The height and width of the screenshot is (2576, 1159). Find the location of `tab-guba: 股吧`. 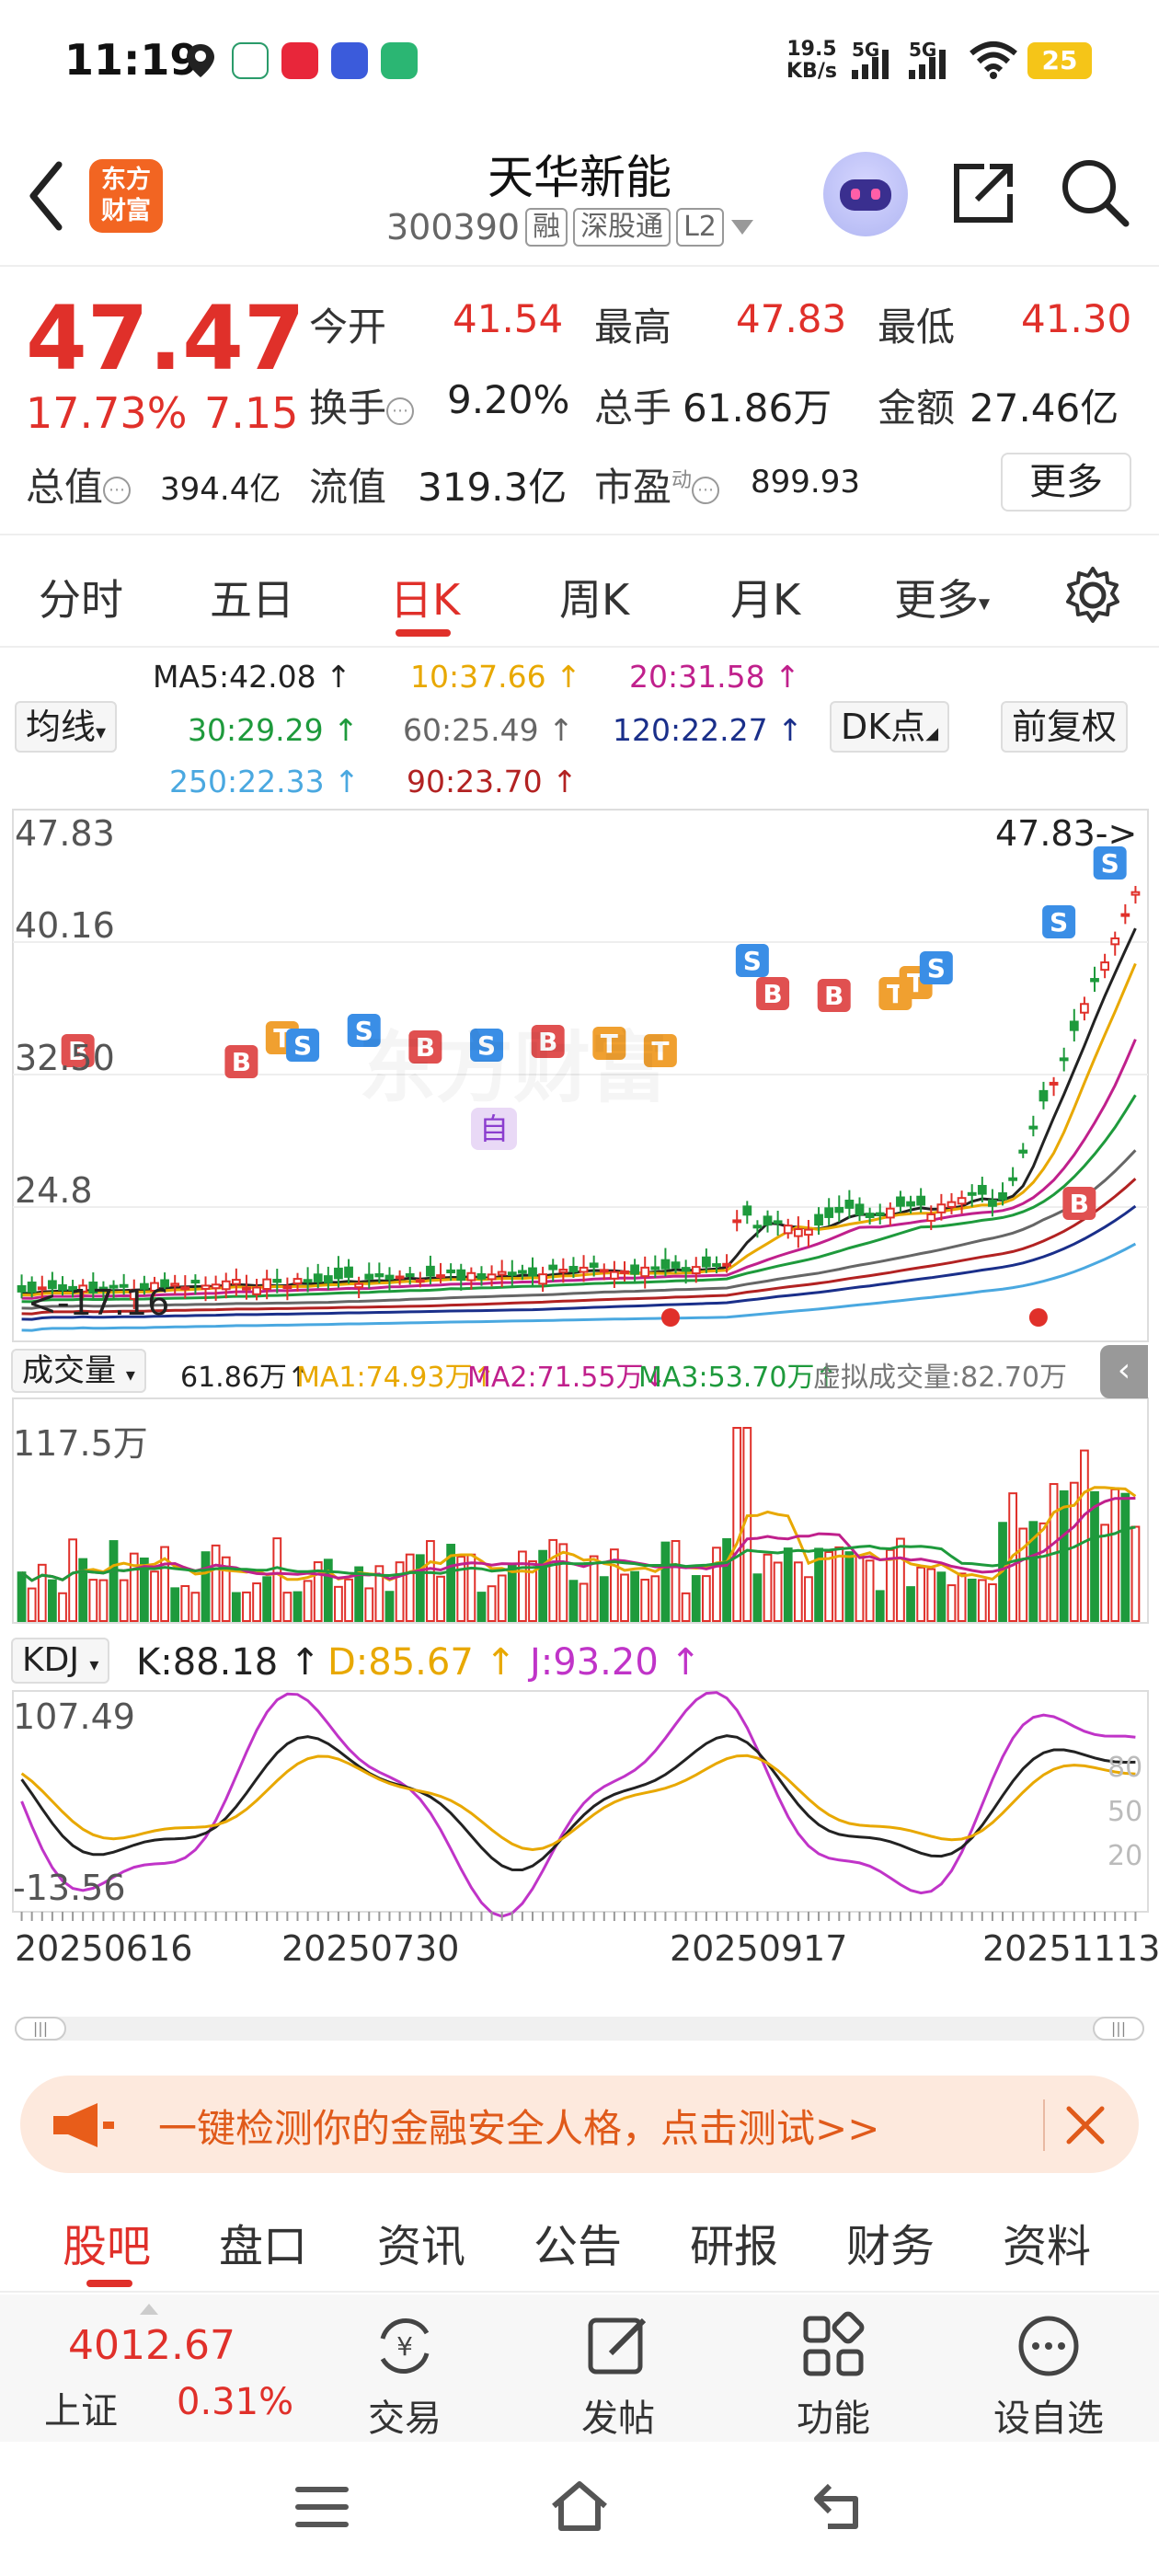

tab-guba: 股吧 is located at coordinates (107, 2242).